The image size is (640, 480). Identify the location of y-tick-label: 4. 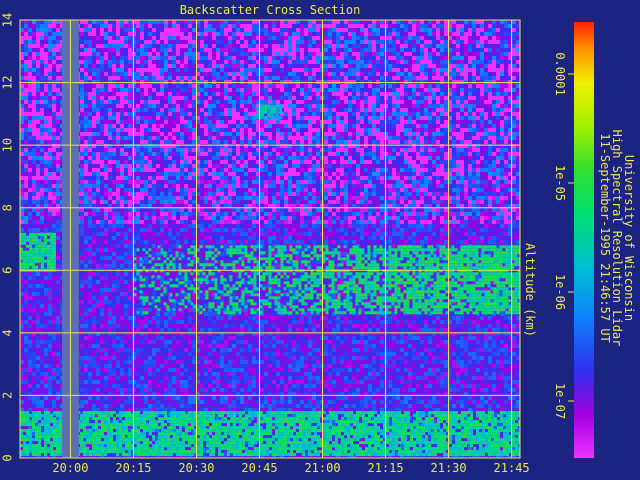
(8, 332).